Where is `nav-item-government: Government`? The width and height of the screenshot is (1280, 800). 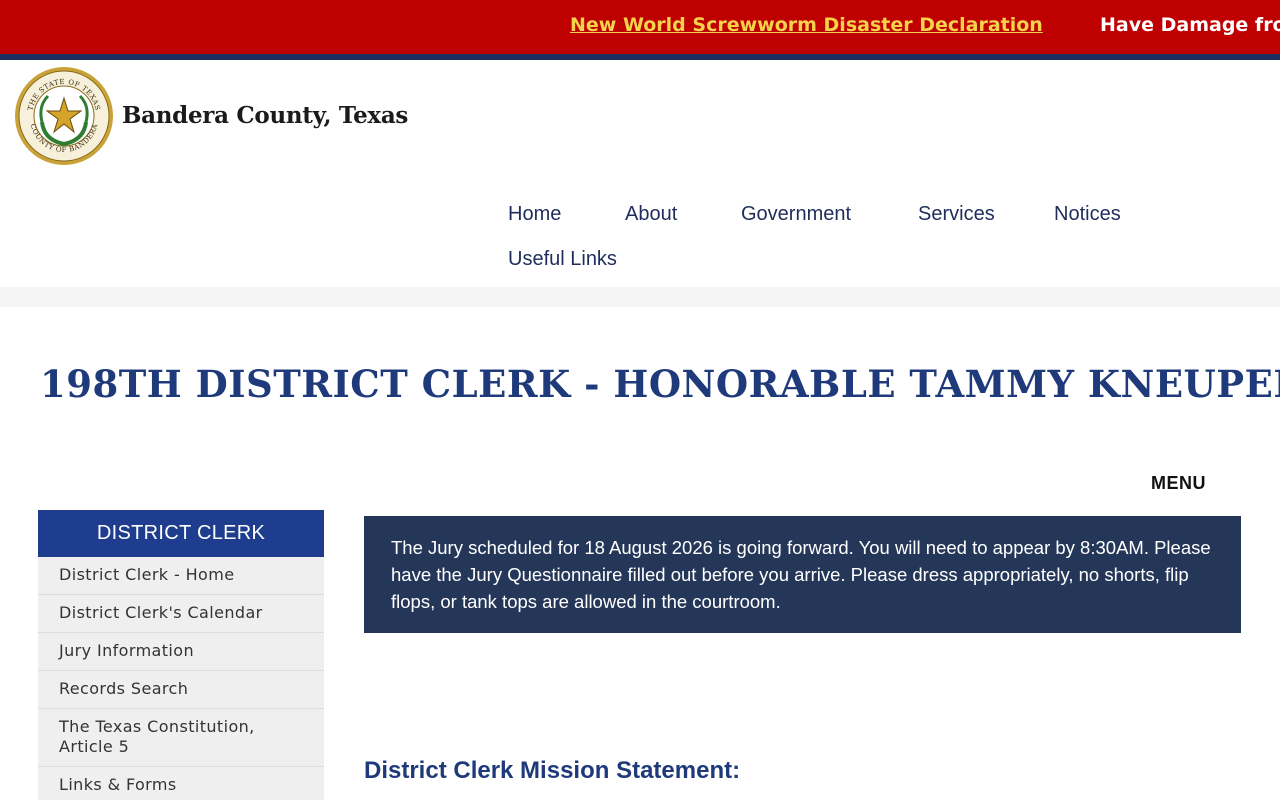 nav-item-government: Government is located at coordinates (796, 214).